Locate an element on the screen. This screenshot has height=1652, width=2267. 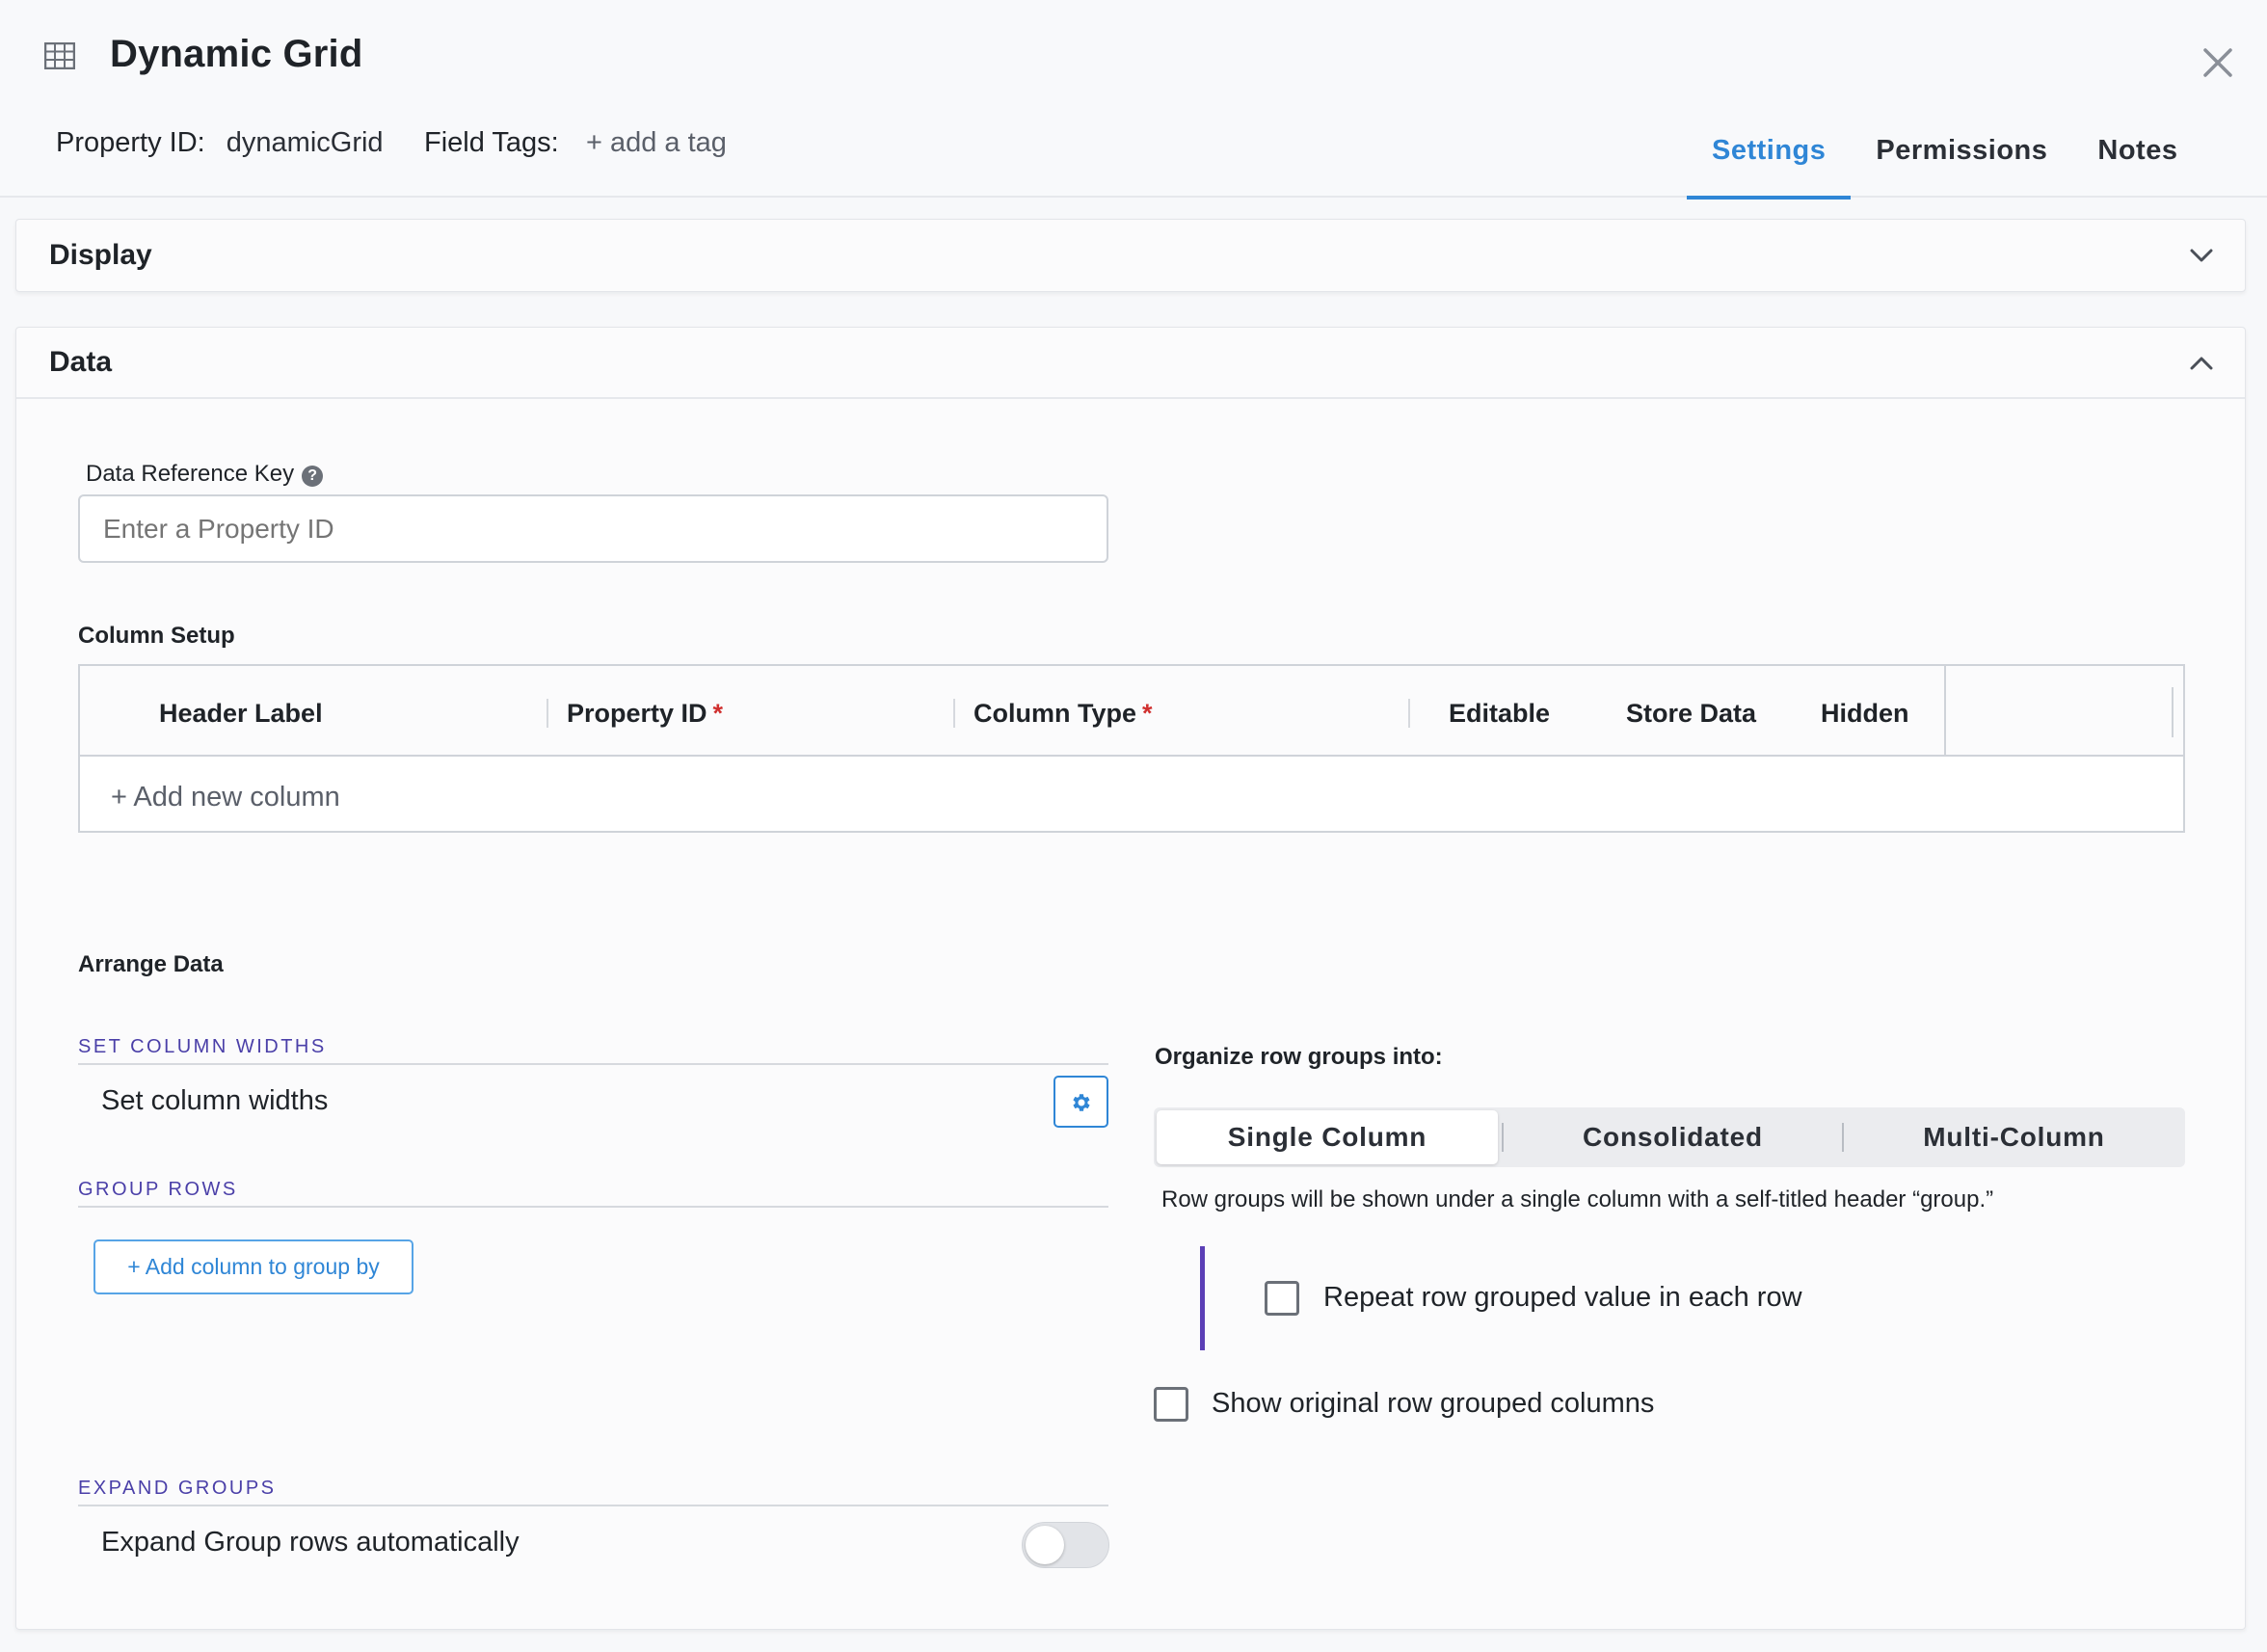
chevron-down-icon is located at coordinates (2201, 255).